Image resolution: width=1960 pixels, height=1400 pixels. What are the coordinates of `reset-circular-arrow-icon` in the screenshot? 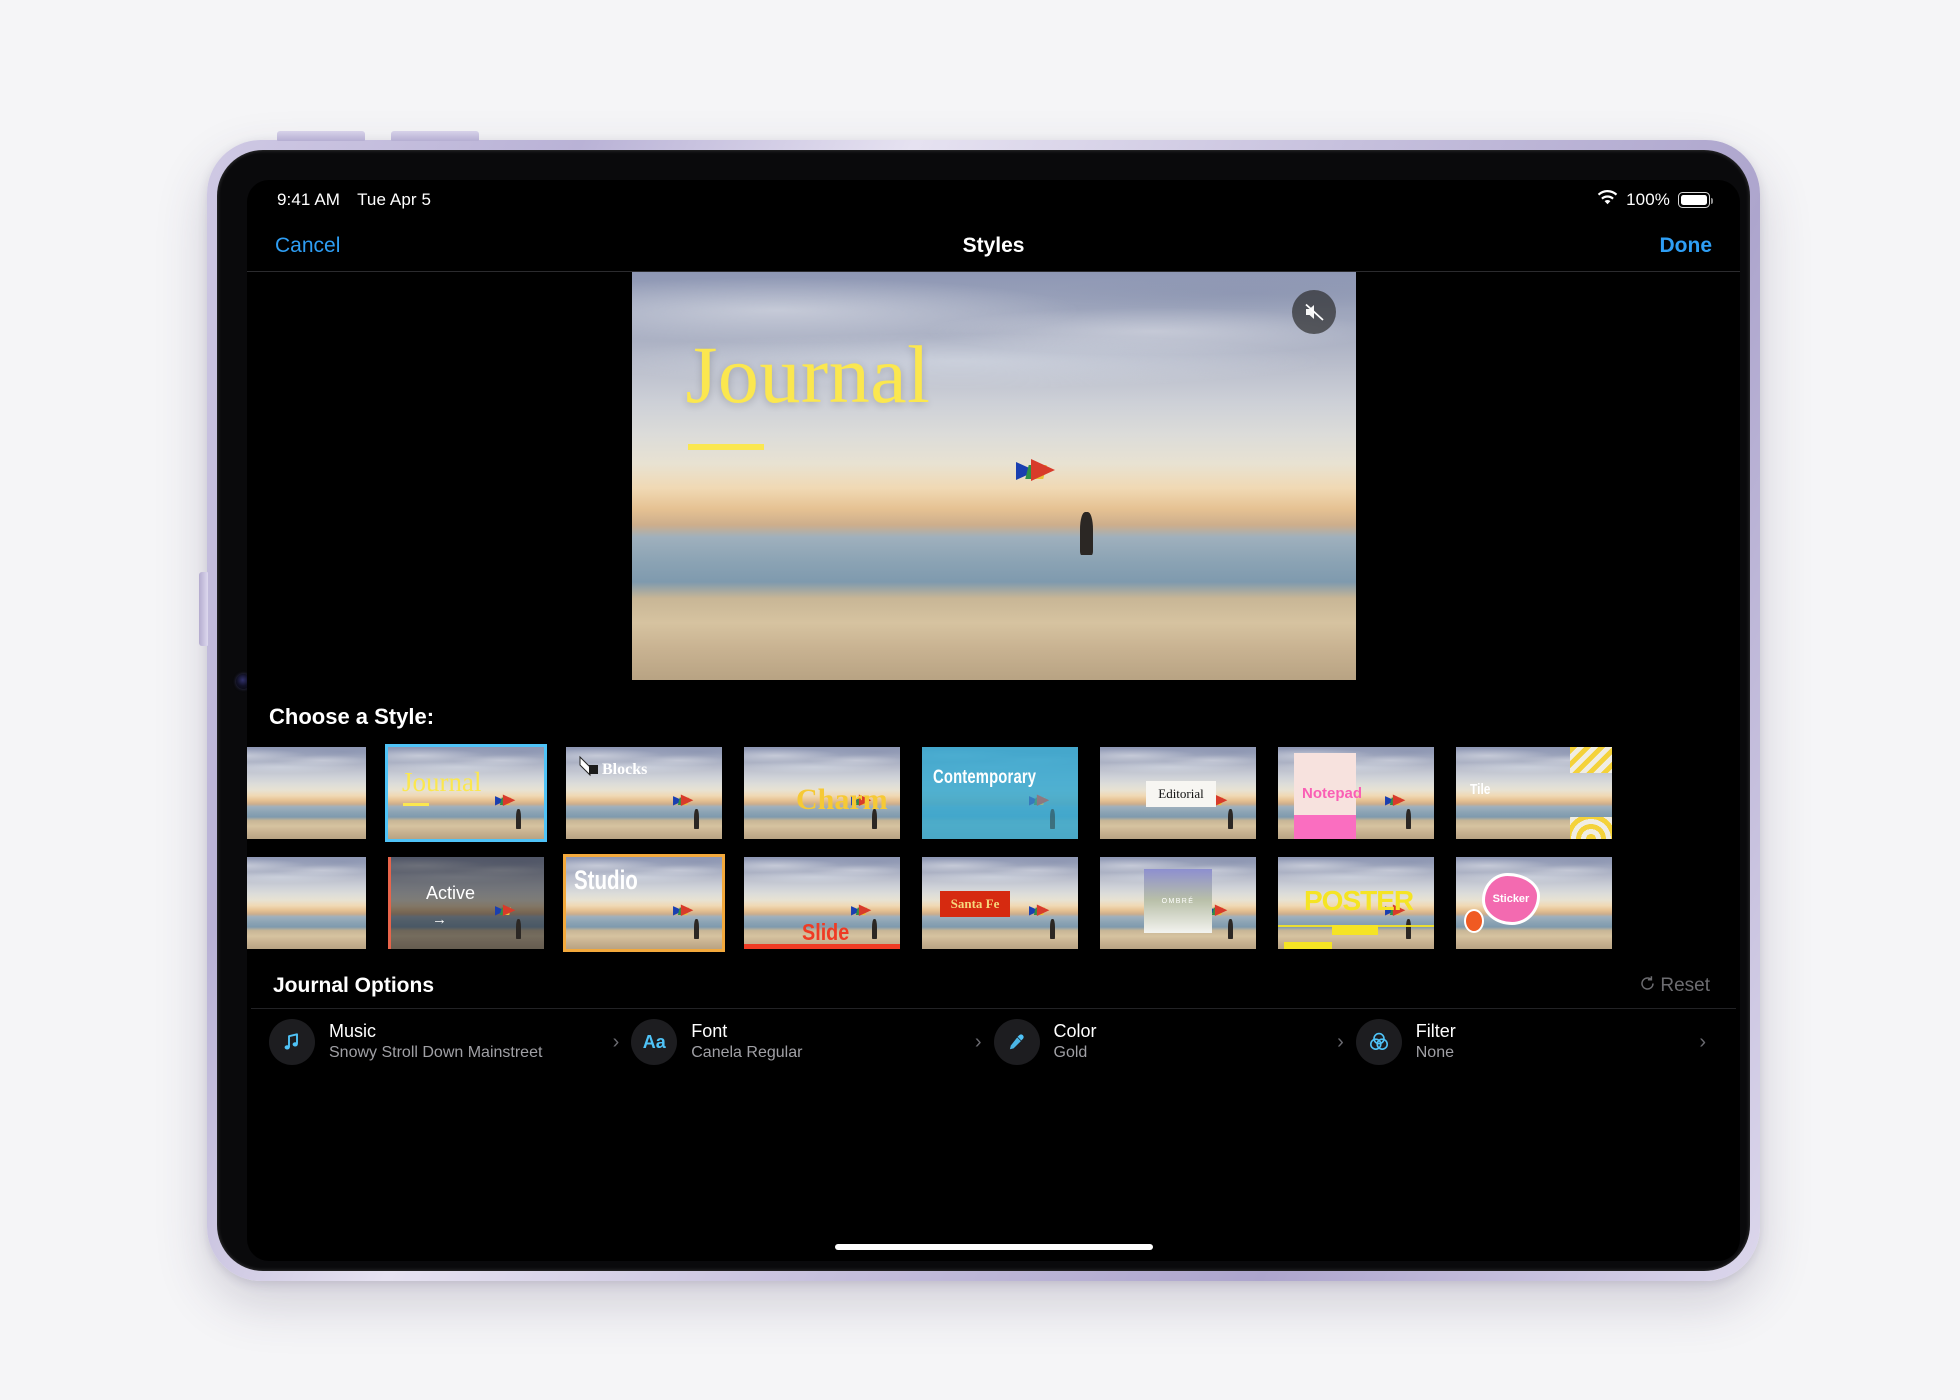 It's located at (1647, 986).